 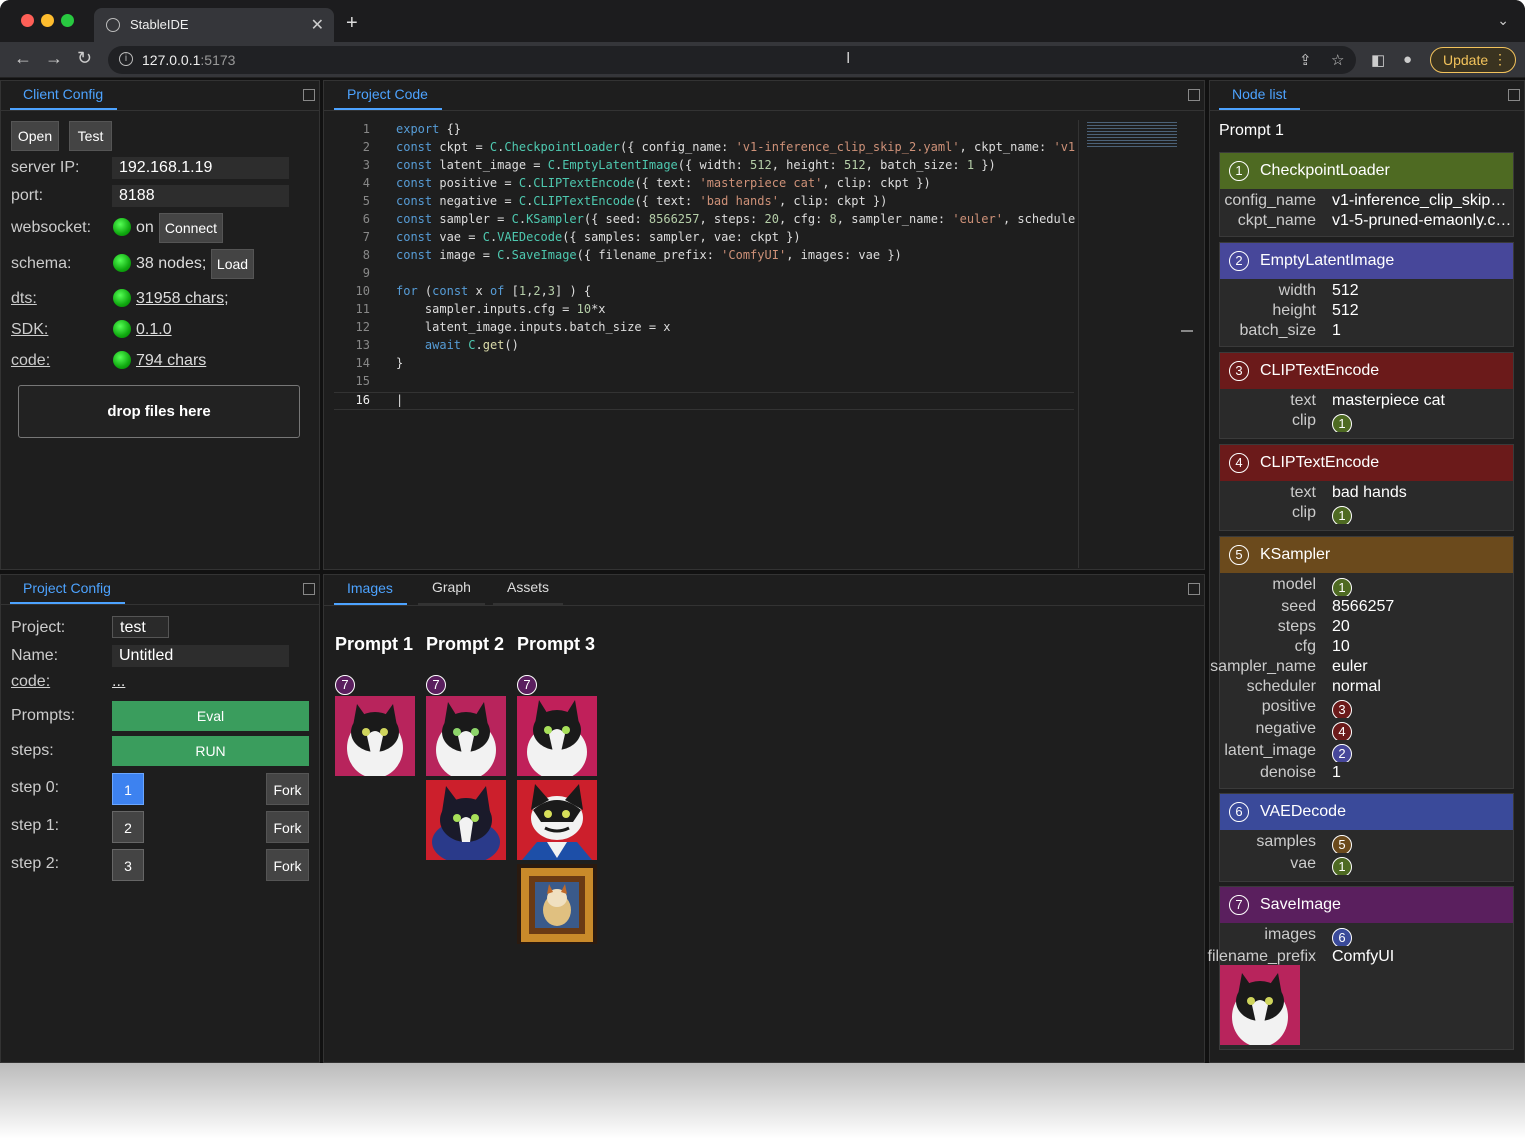 I want to click on prompt-column-title: Prompt 2, so click(x=465, y=644).